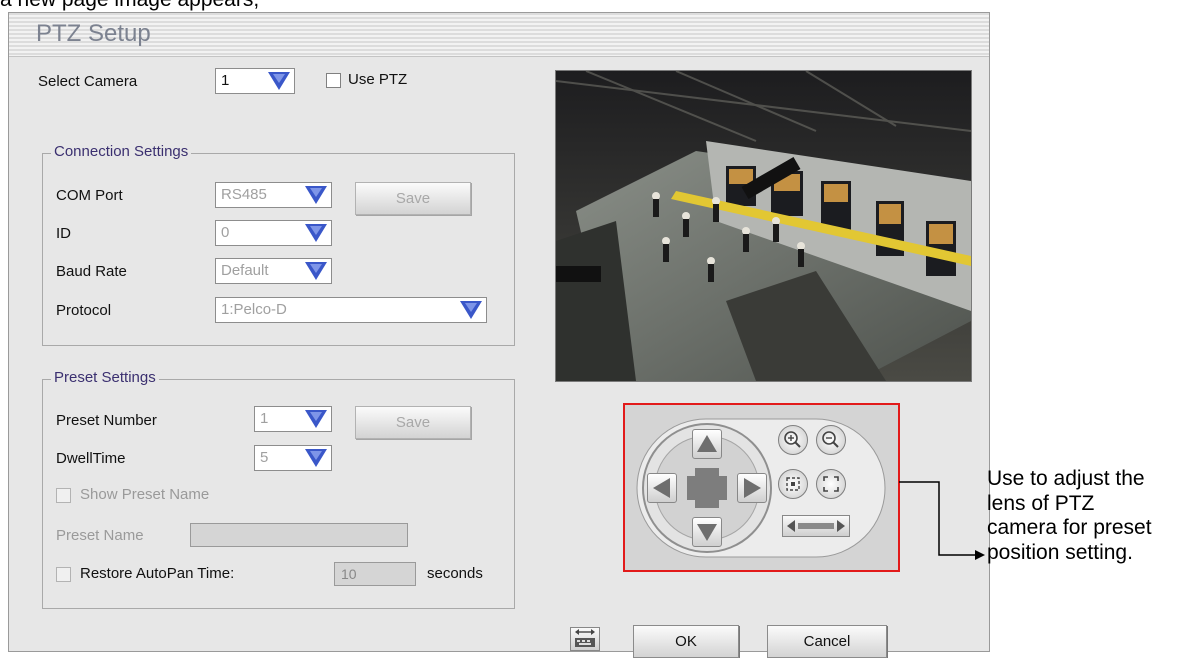 The width and height of the screenshot is (1199, 658). I want to click on preset-save-button: Save, so click(413, 422).